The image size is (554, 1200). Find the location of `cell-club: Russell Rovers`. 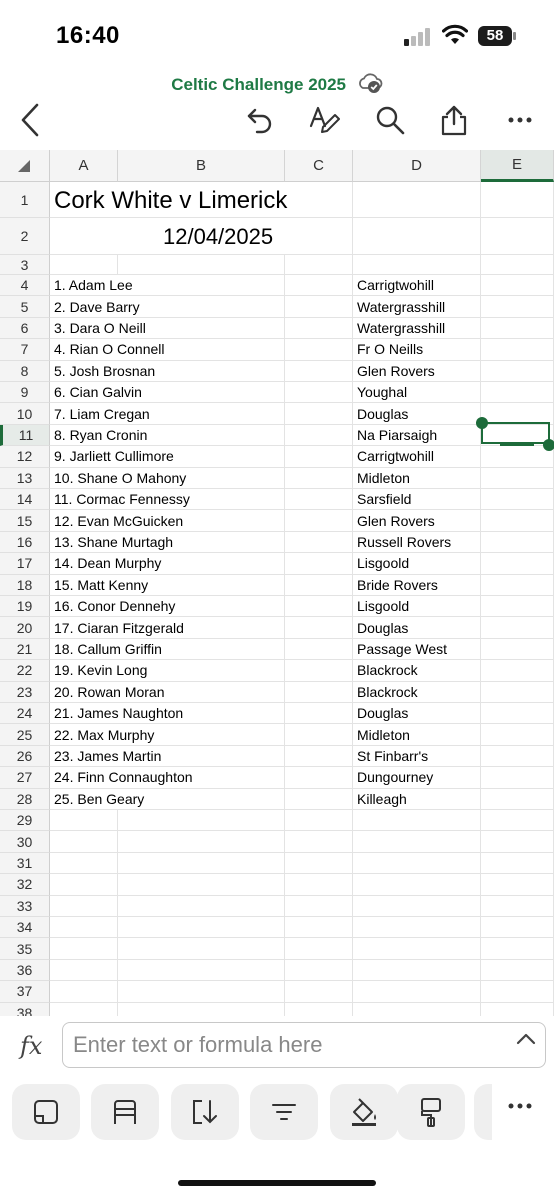

cell-club: Russell Rovers is located at coordinates (417, 542).